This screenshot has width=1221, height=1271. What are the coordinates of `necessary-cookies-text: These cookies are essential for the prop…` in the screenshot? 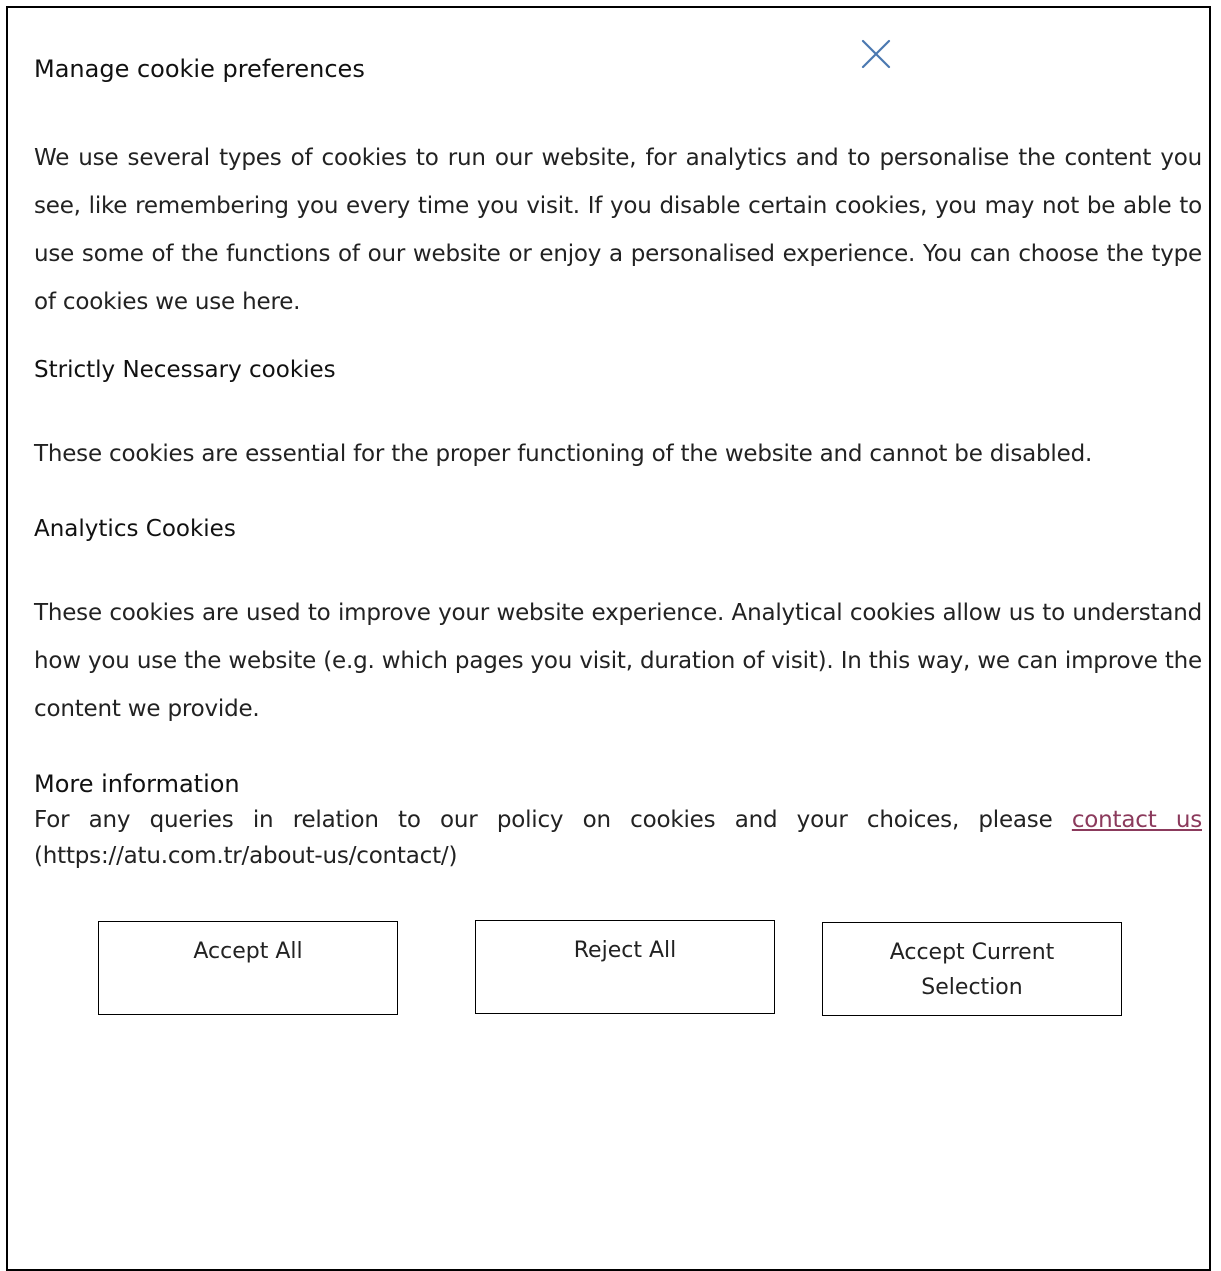 It's located at (563, 454).